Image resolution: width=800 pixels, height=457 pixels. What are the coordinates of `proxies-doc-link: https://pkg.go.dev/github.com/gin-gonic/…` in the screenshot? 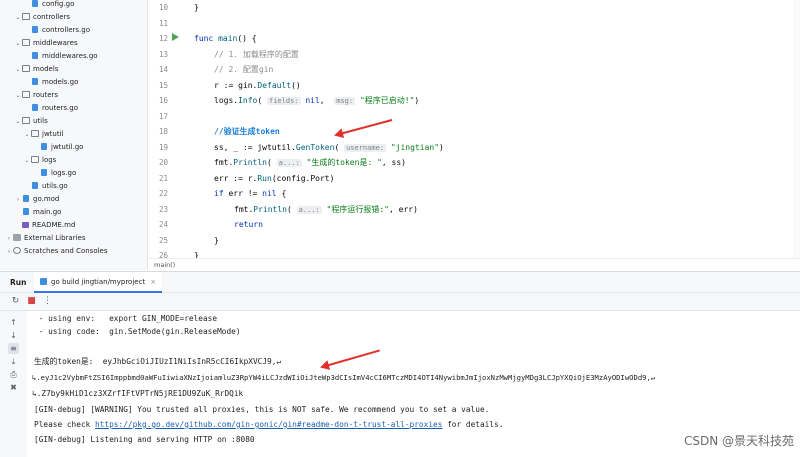 It's located at (268, 424).